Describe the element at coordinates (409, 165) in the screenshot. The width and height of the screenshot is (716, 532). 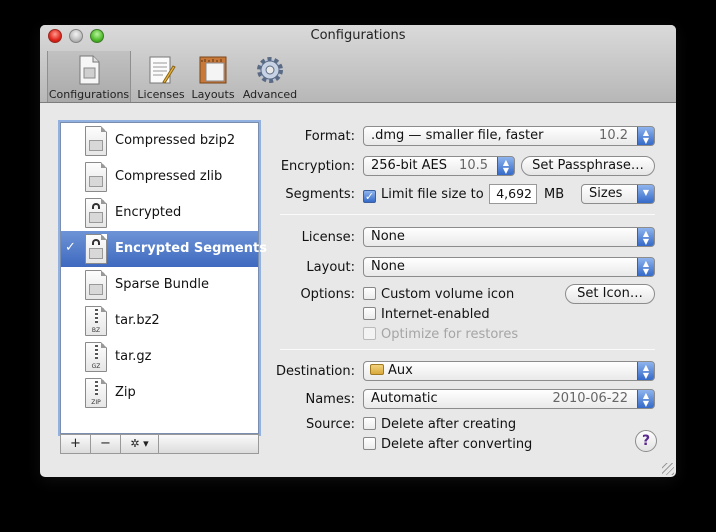
I see `encryption-value: 256-bit AES` at that location.